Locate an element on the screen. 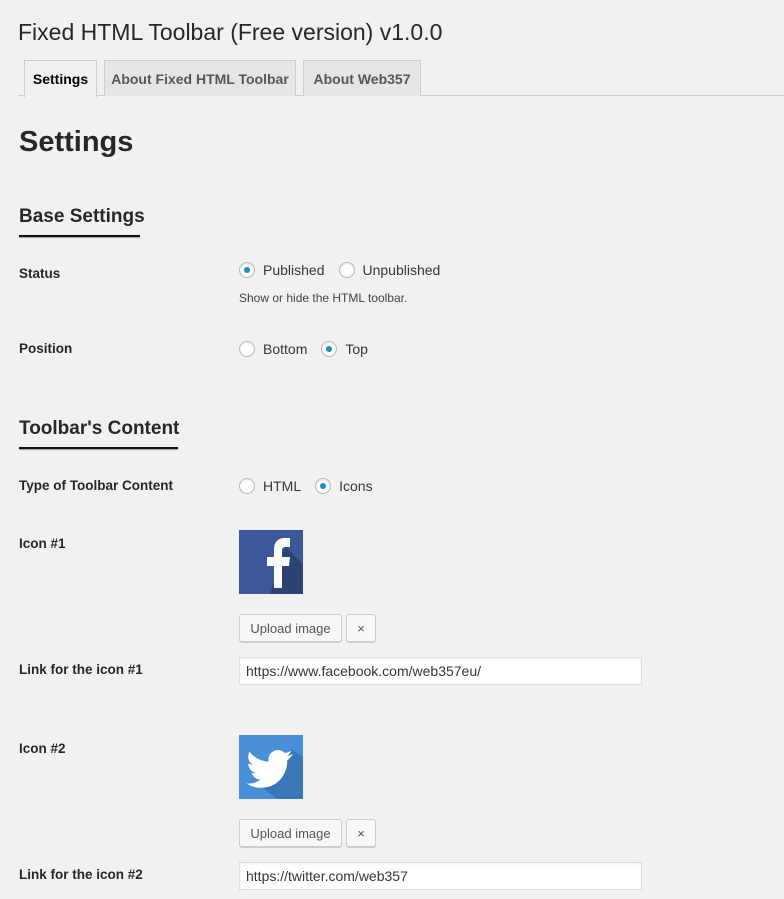 The height and width of the screenshot is (899, 784). status-unpublished-radio is located at coordinates (346, 270).